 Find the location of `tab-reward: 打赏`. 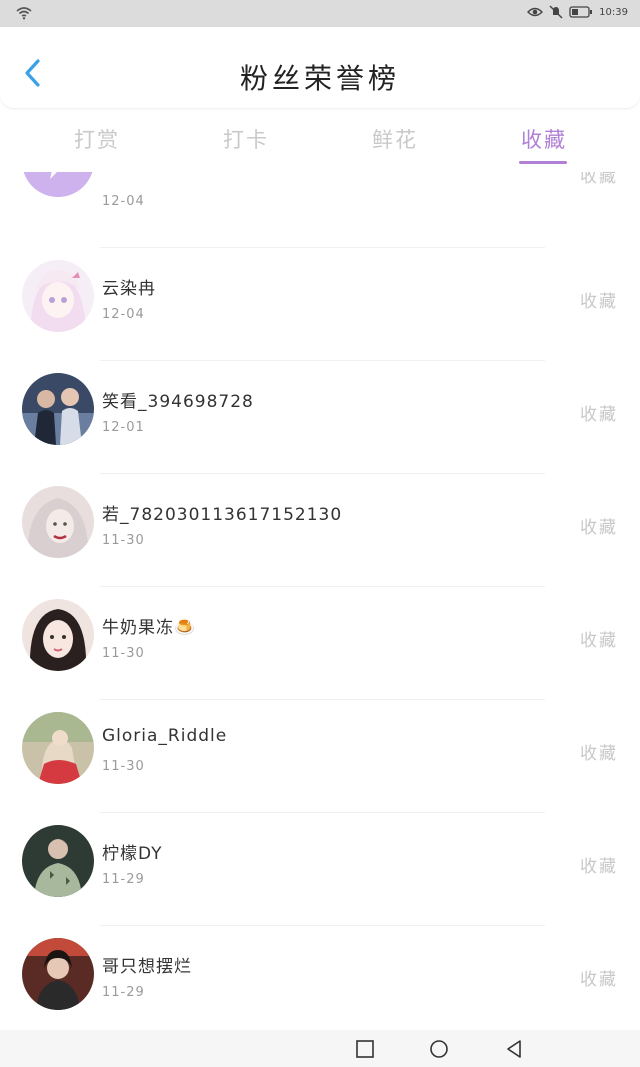

tab-reward: 打赏 is located at coordinates (97, 139).